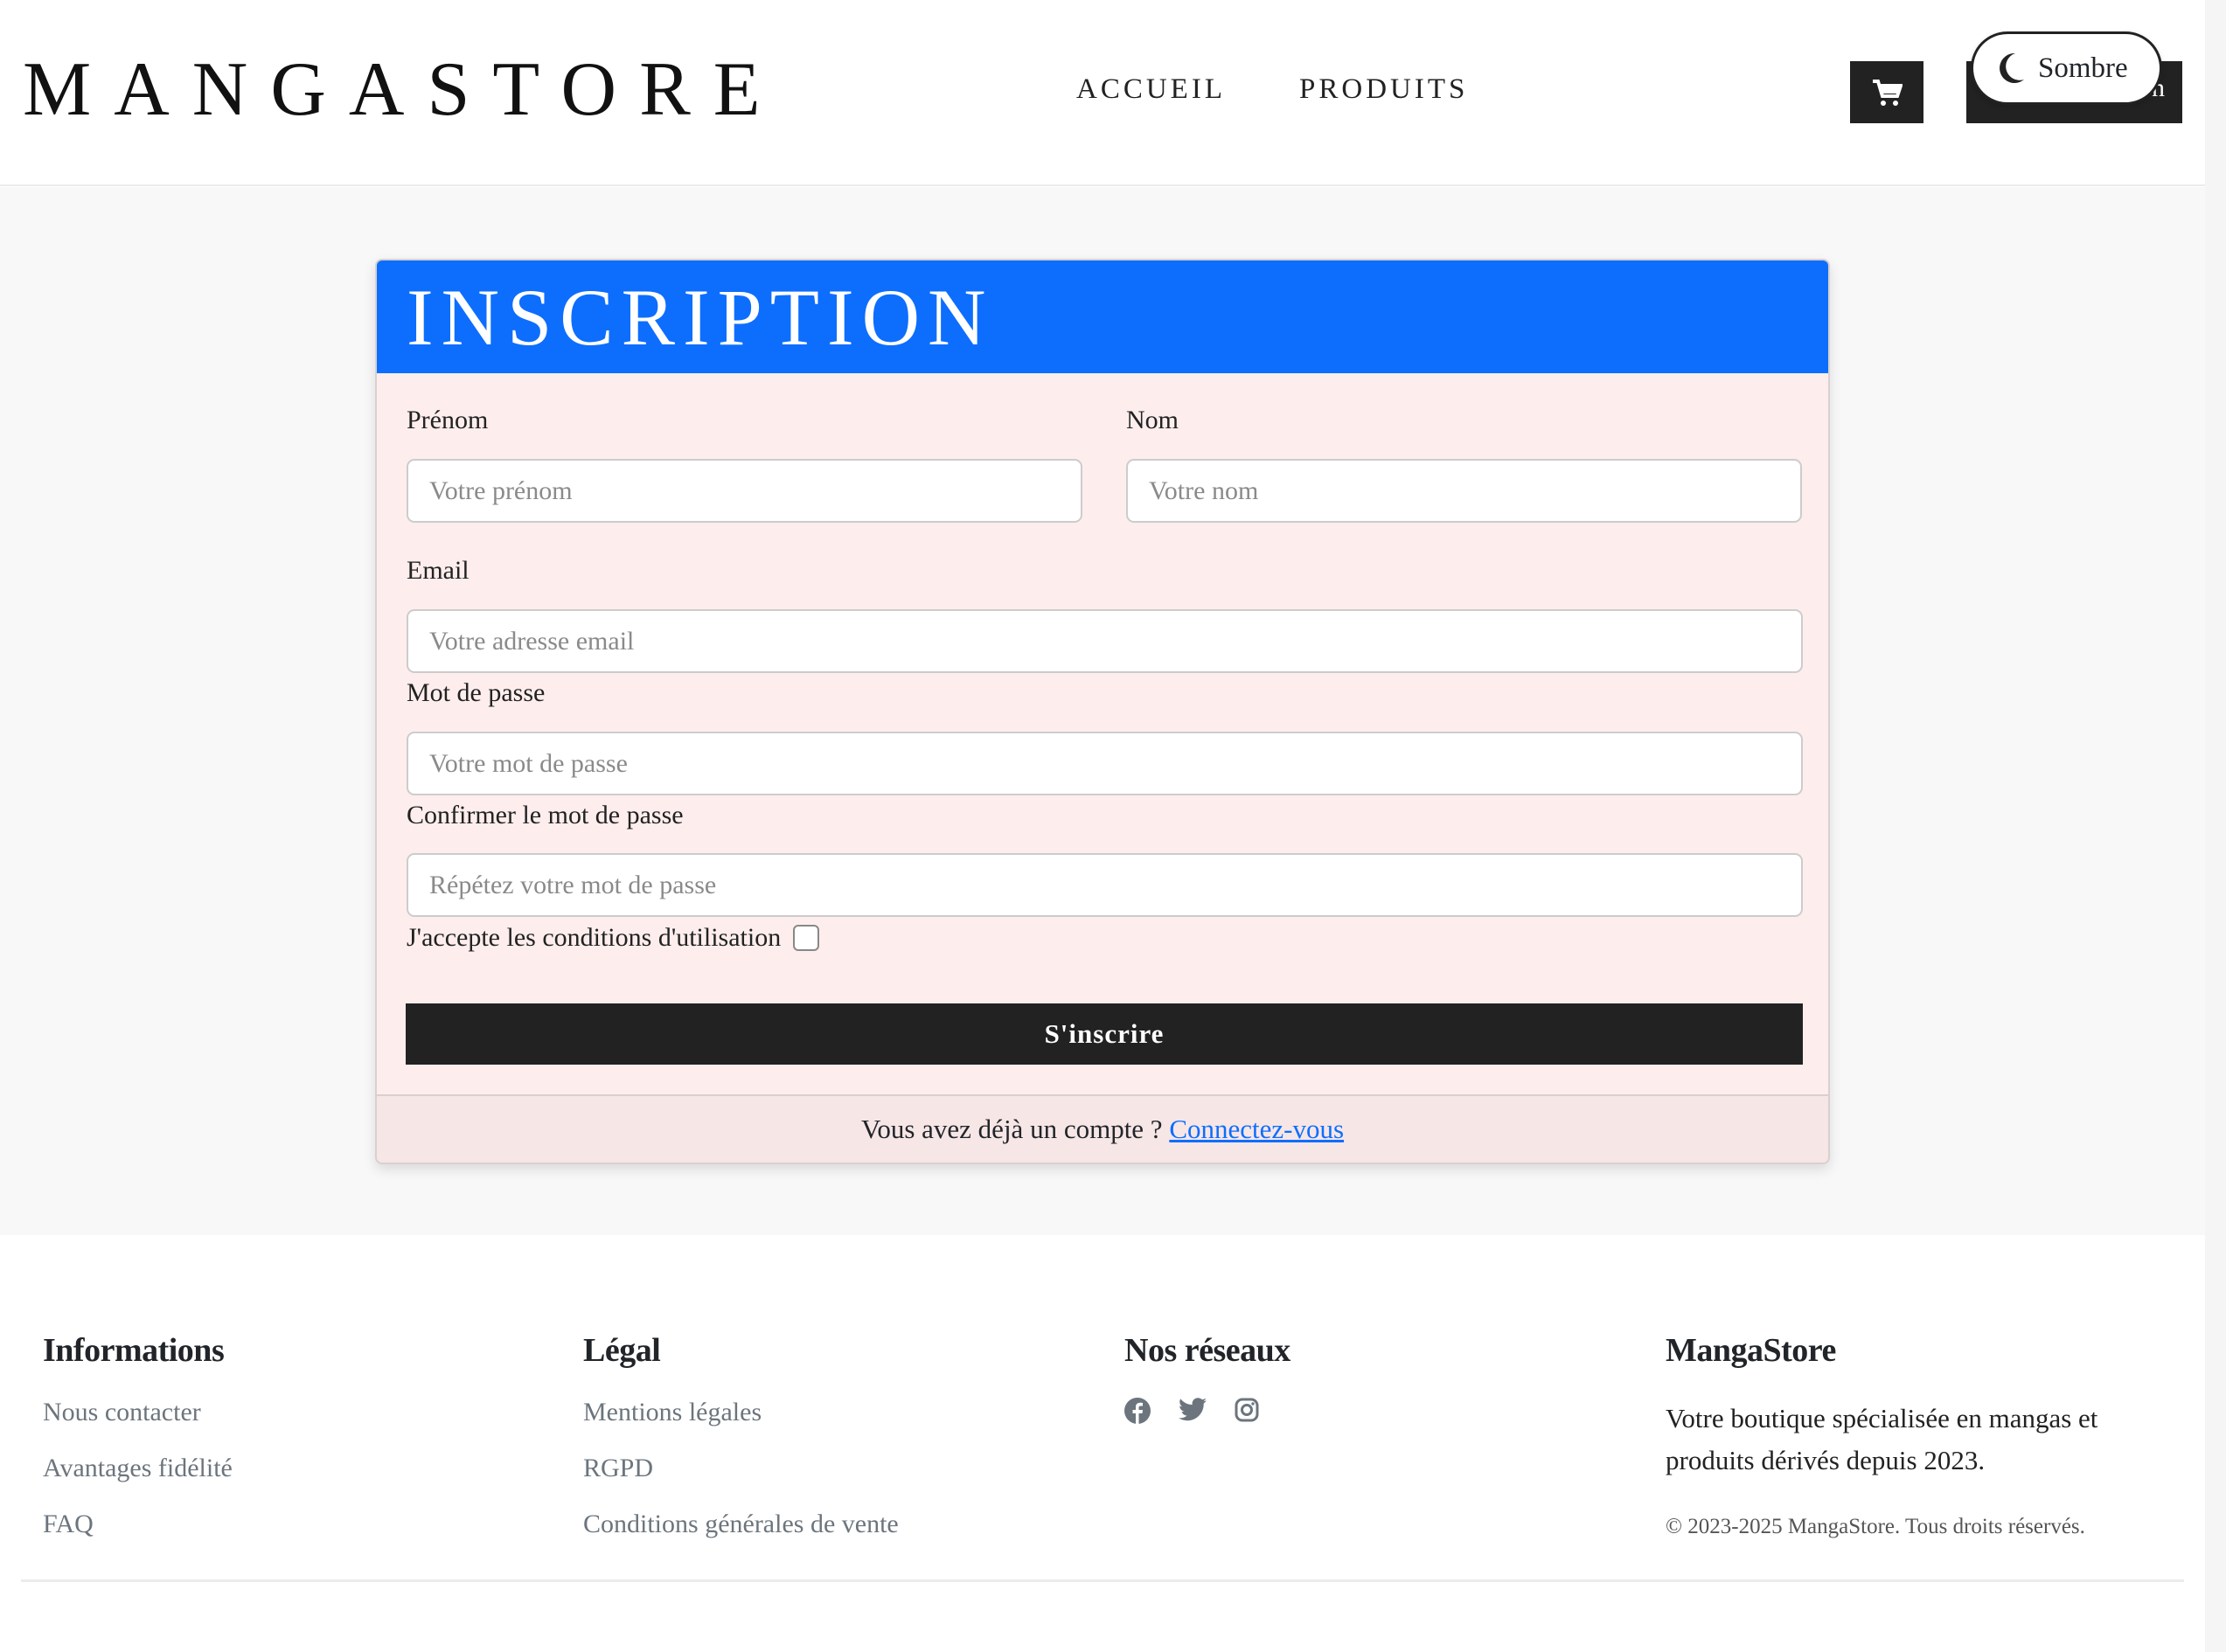 This screenshot has height=1652, width=2226. Describe the element at coordinates (1153, 420) in the screenshot. I see `last-name-label: Nom` at that location.